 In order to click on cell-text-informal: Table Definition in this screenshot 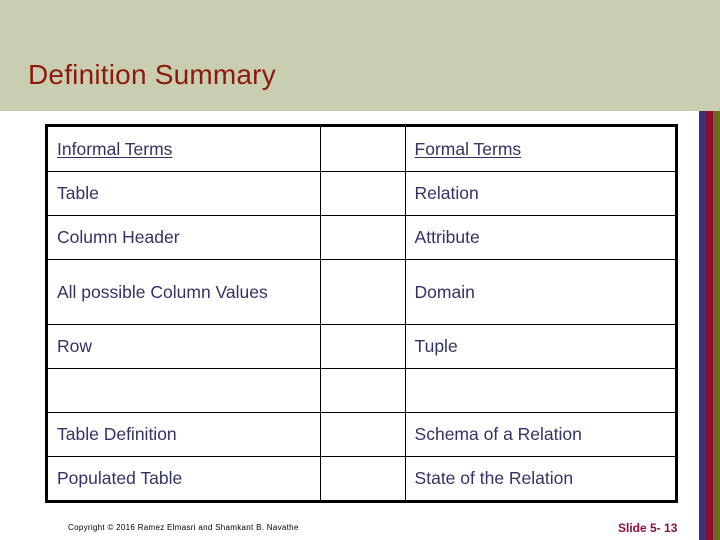, I will do `click(117, 434)`.